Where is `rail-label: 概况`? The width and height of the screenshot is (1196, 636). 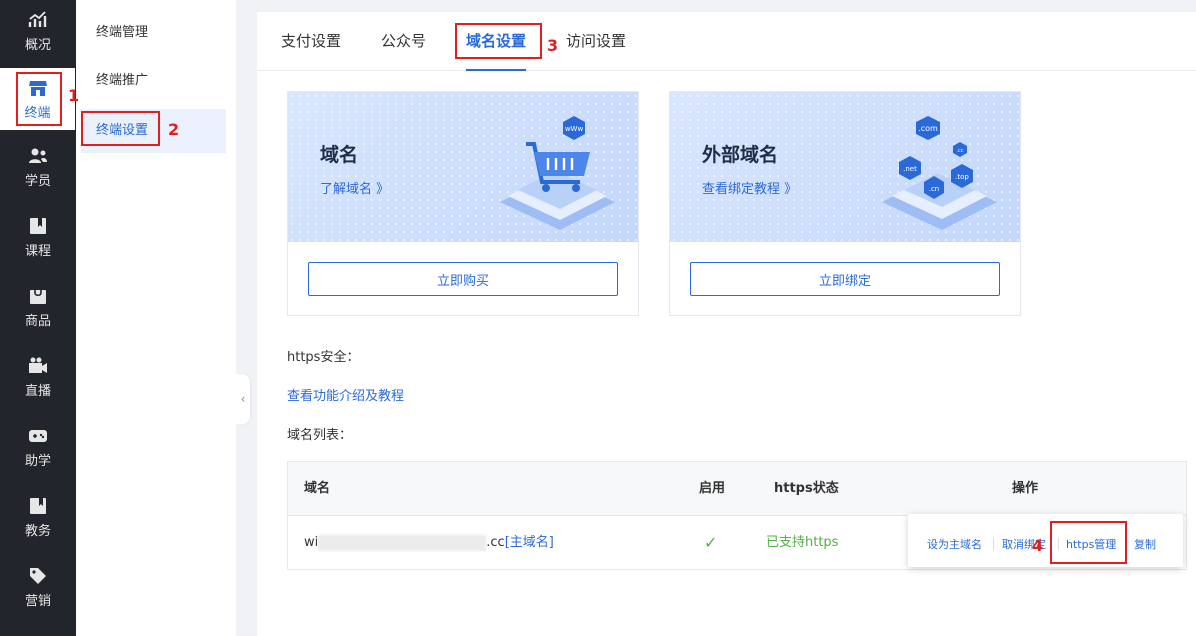 rail-label: 概况 is located at coordinates (37, 45).